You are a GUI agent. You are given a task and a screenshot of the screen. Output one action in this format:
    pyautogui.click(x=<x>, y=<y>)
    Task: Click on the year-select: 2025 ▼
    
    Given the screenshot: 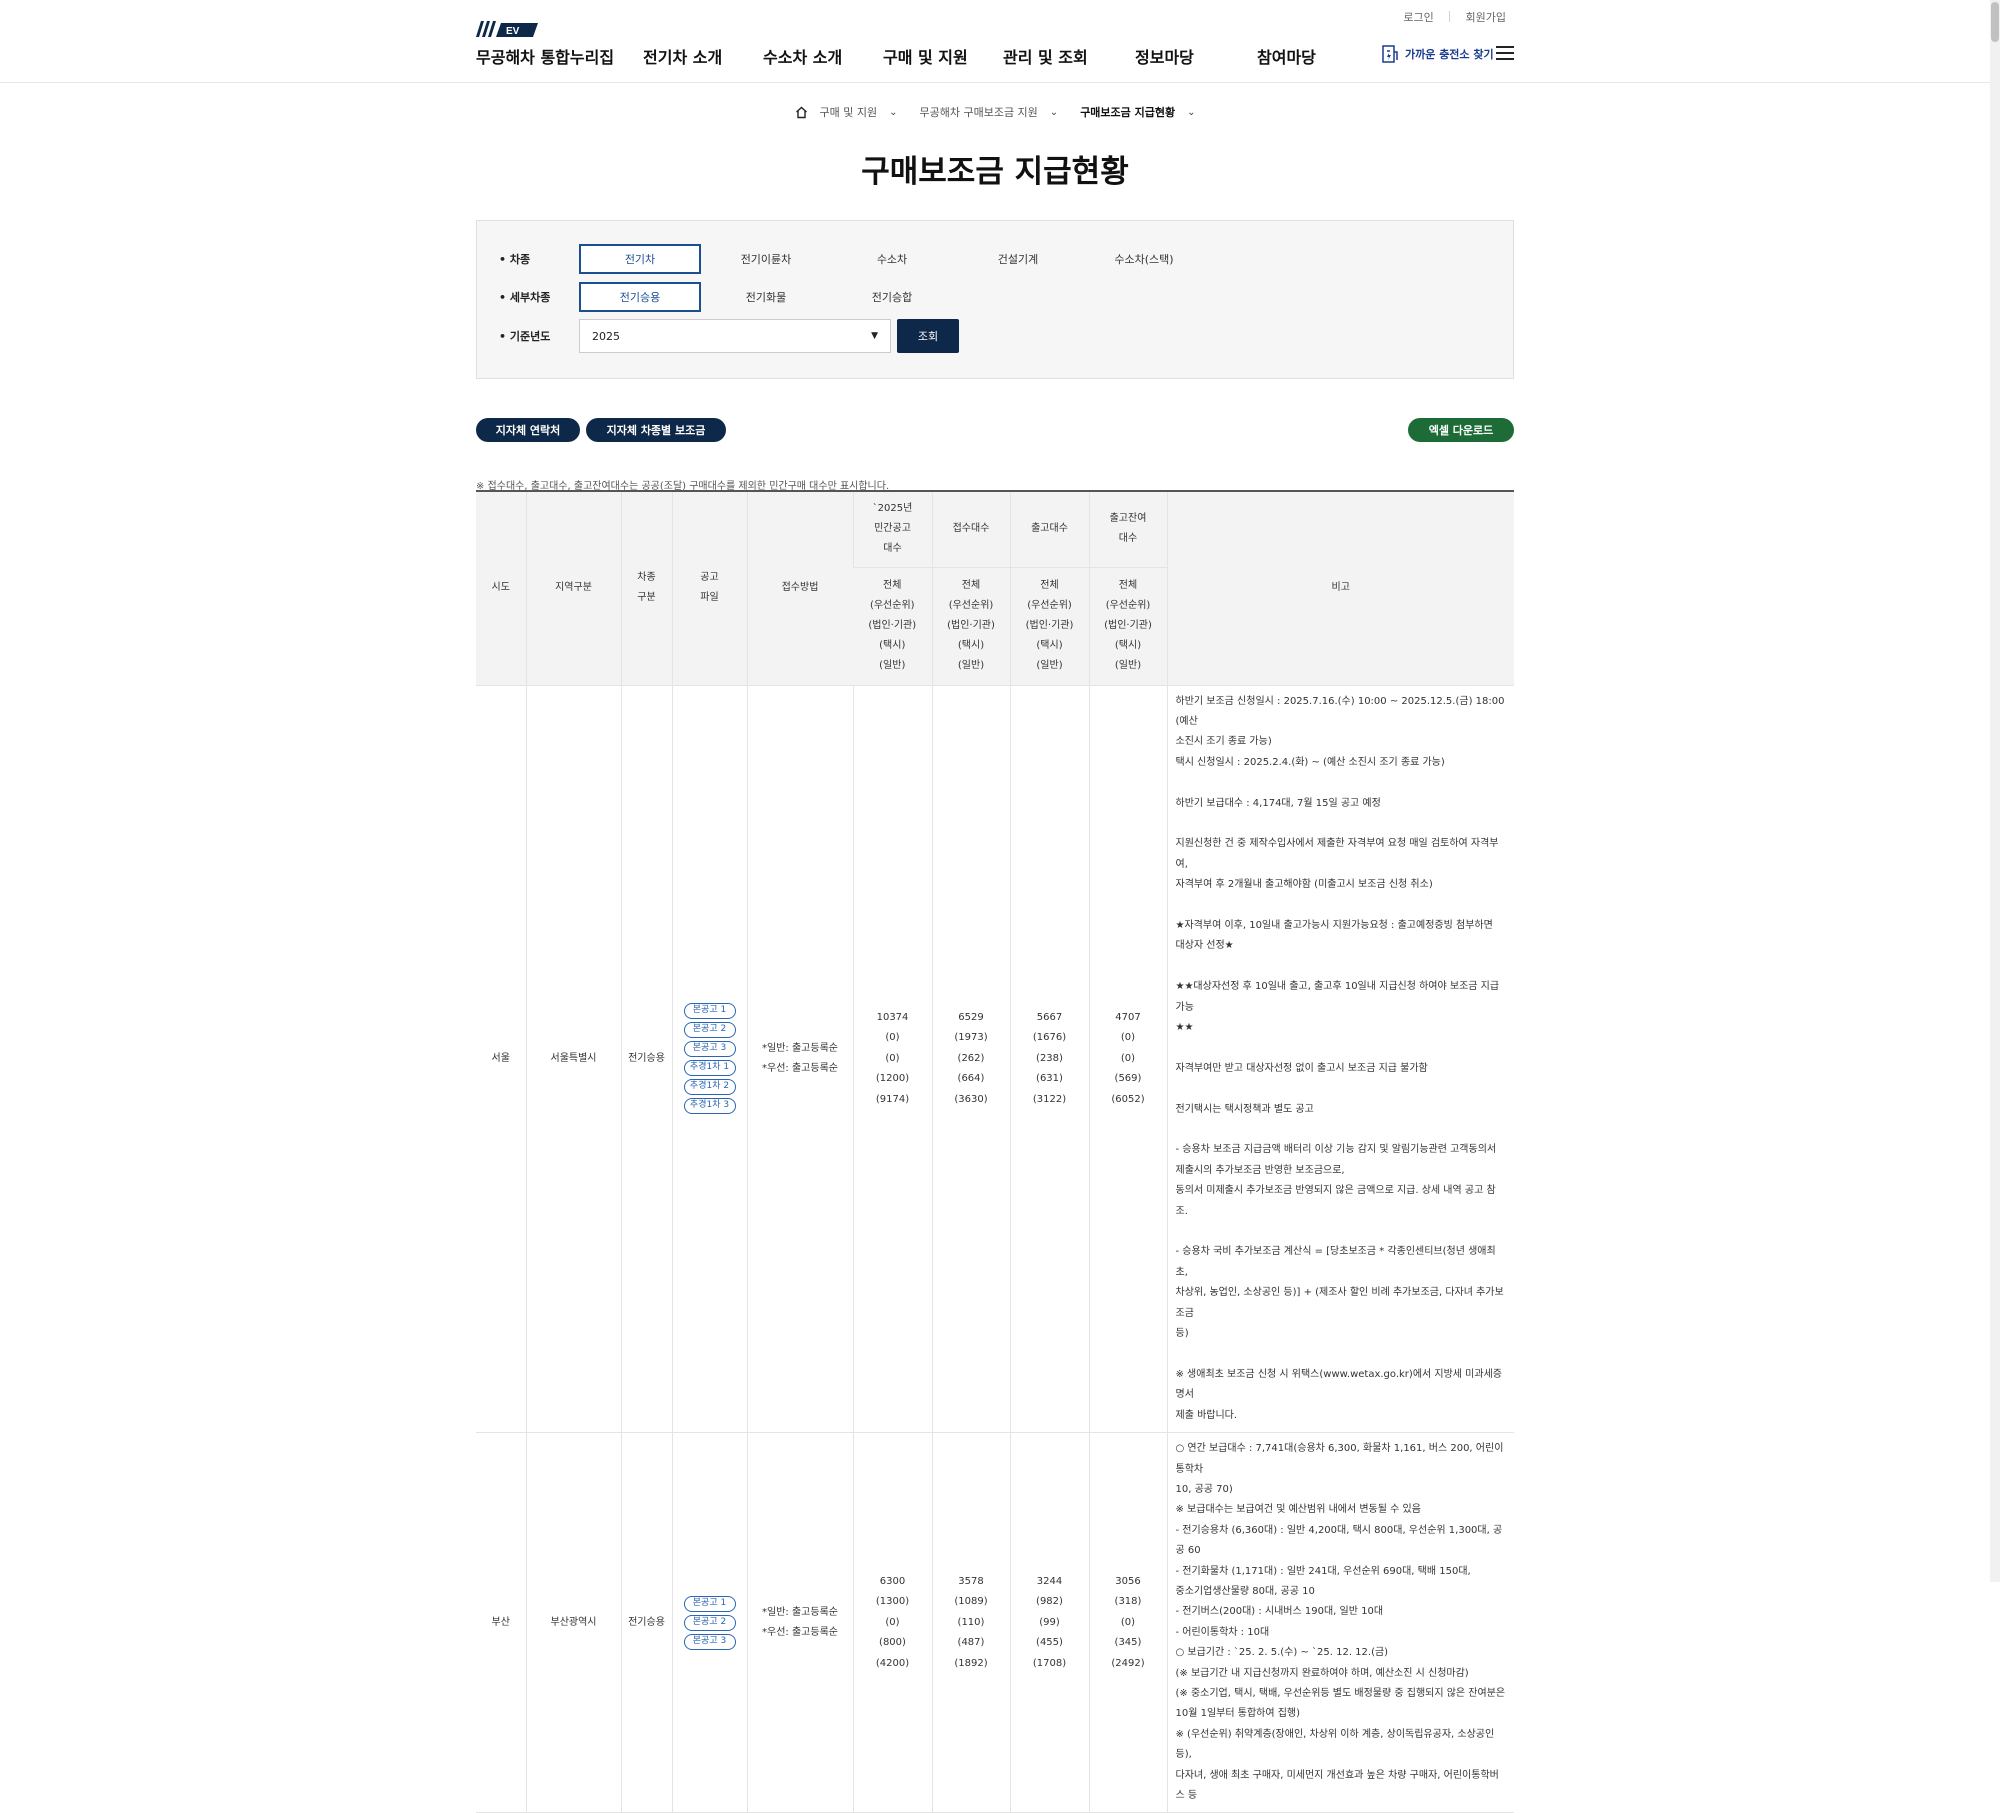 What is the action you would take?
    pyautogui.click(x=735, y=336)
    